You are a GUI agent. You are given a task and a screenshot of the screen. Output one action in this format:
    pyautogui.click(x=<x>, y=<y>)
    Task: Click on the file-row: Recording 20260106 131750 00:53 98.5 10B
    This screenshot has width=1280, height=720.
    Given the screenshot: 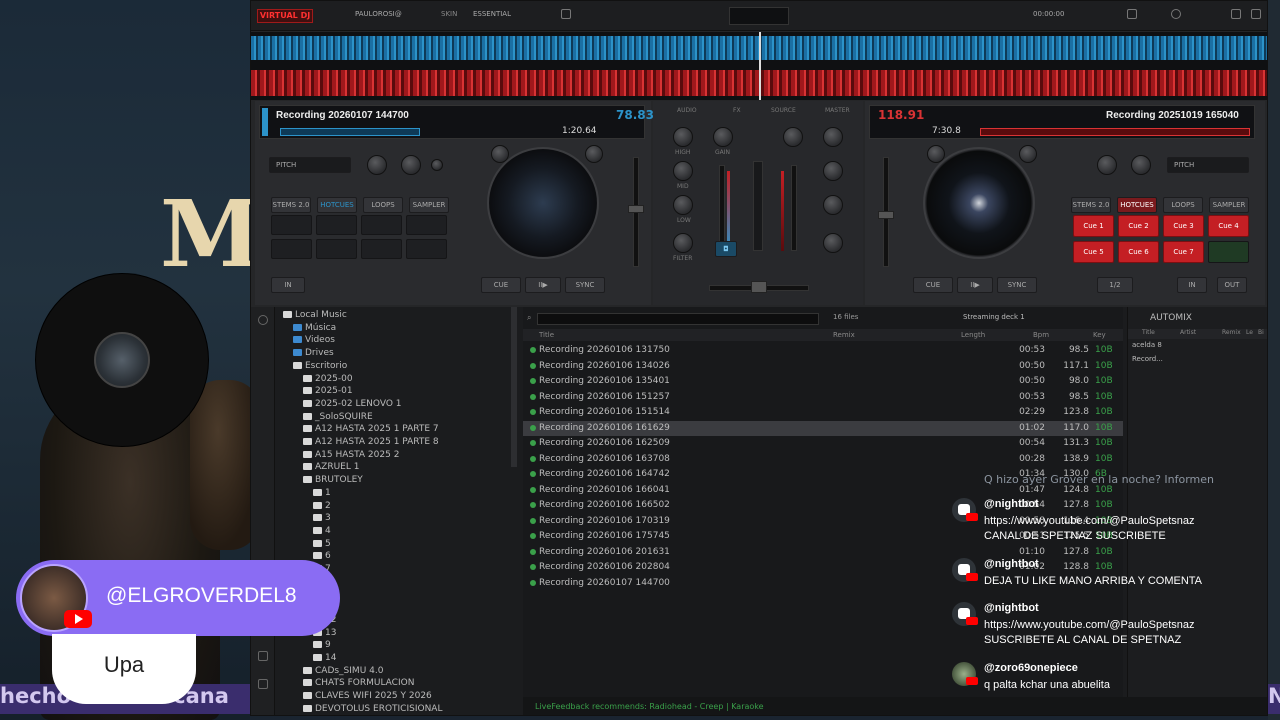 What is the action you would take?
    pyautogui.click(x=823, y=350)
    